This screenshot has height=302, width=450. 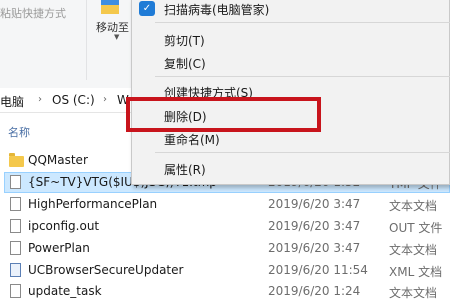 What do you see at coordinates (185, 63) in the screenshot?
I see `menu-item-copy: 复制(C)` at bounding box center [185, 63].